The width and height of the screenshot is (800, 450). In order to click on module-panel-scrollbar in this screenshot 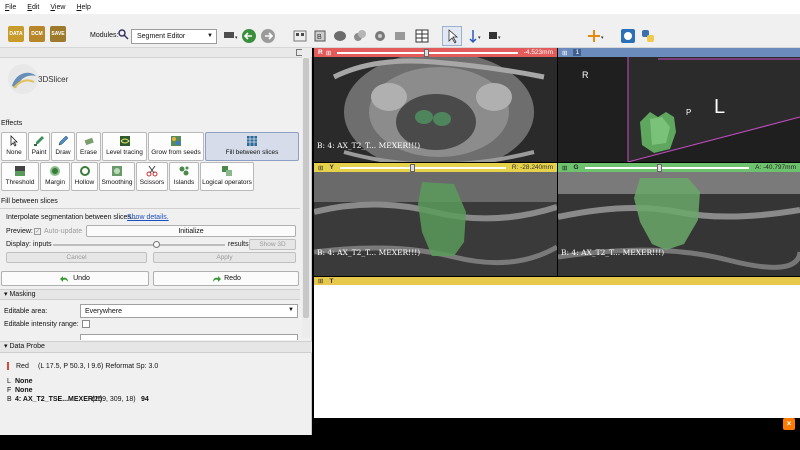, I will do `click(306, 193)`.